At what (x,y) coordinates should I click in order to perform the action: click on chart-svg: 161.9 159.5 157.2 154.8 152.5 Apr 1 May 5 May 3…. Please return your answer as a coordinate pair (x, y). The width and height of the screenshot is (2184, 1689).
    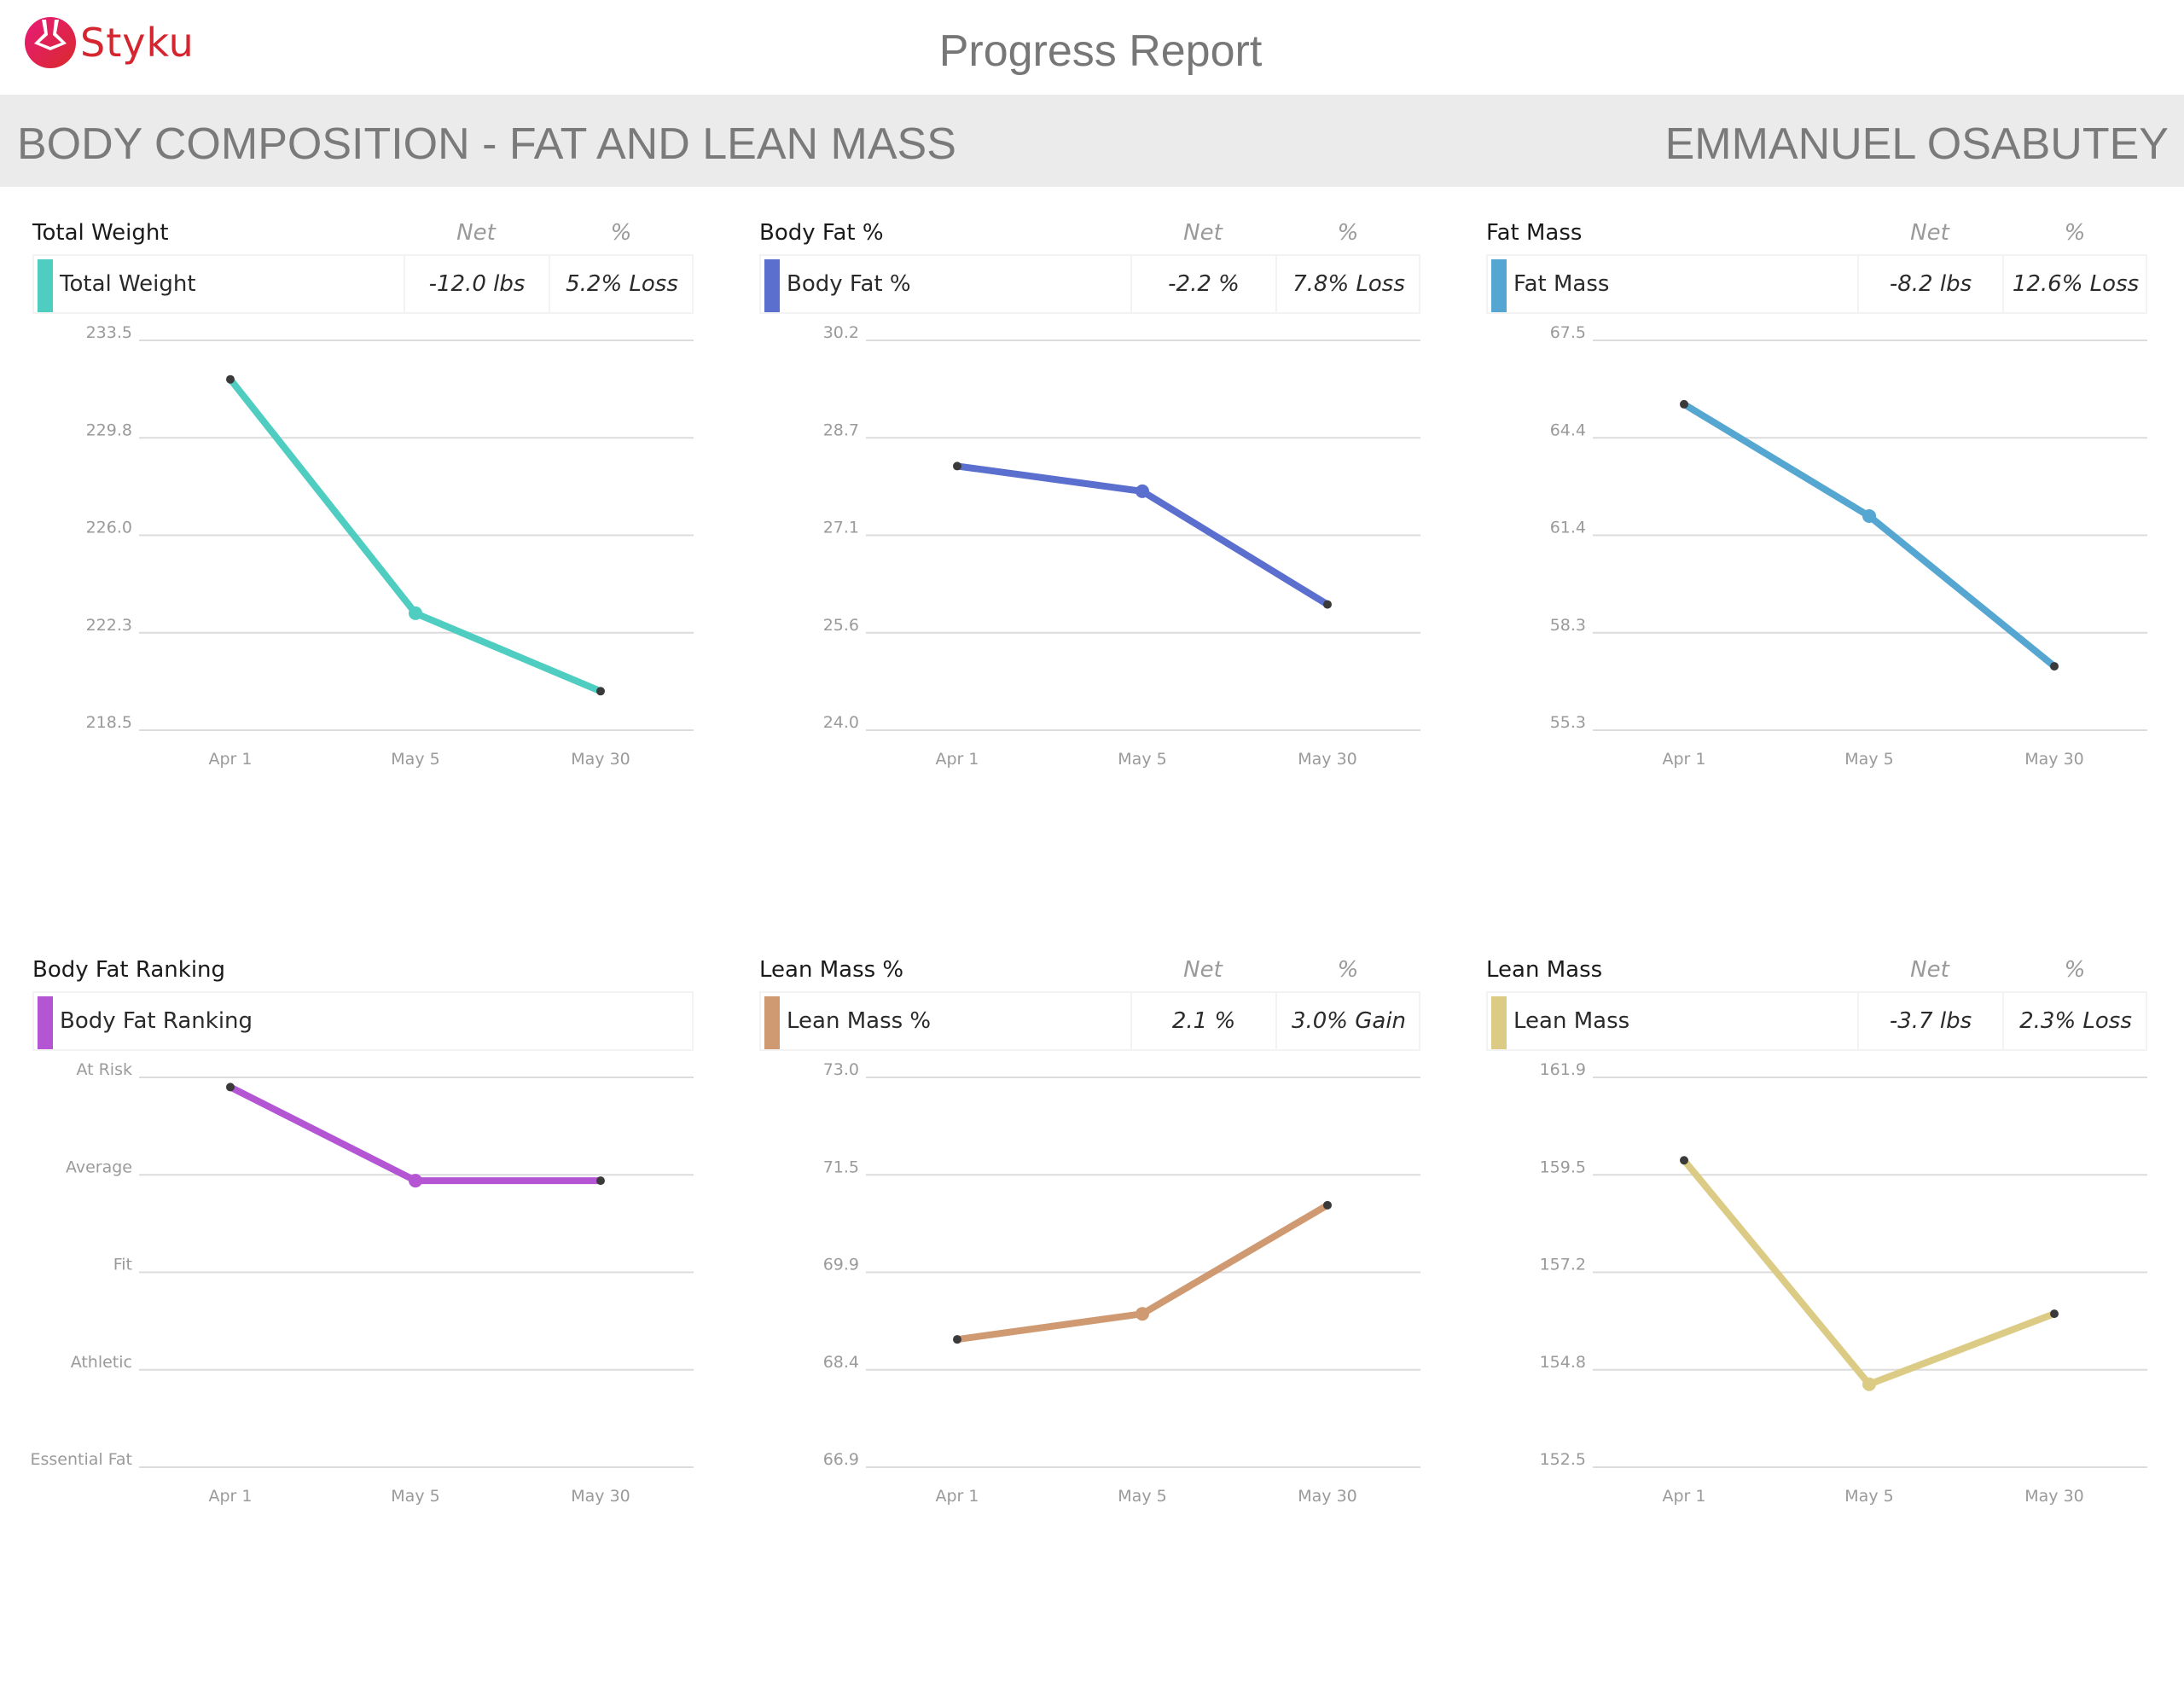
    Looking at the image, I should click on (1843, 1283).